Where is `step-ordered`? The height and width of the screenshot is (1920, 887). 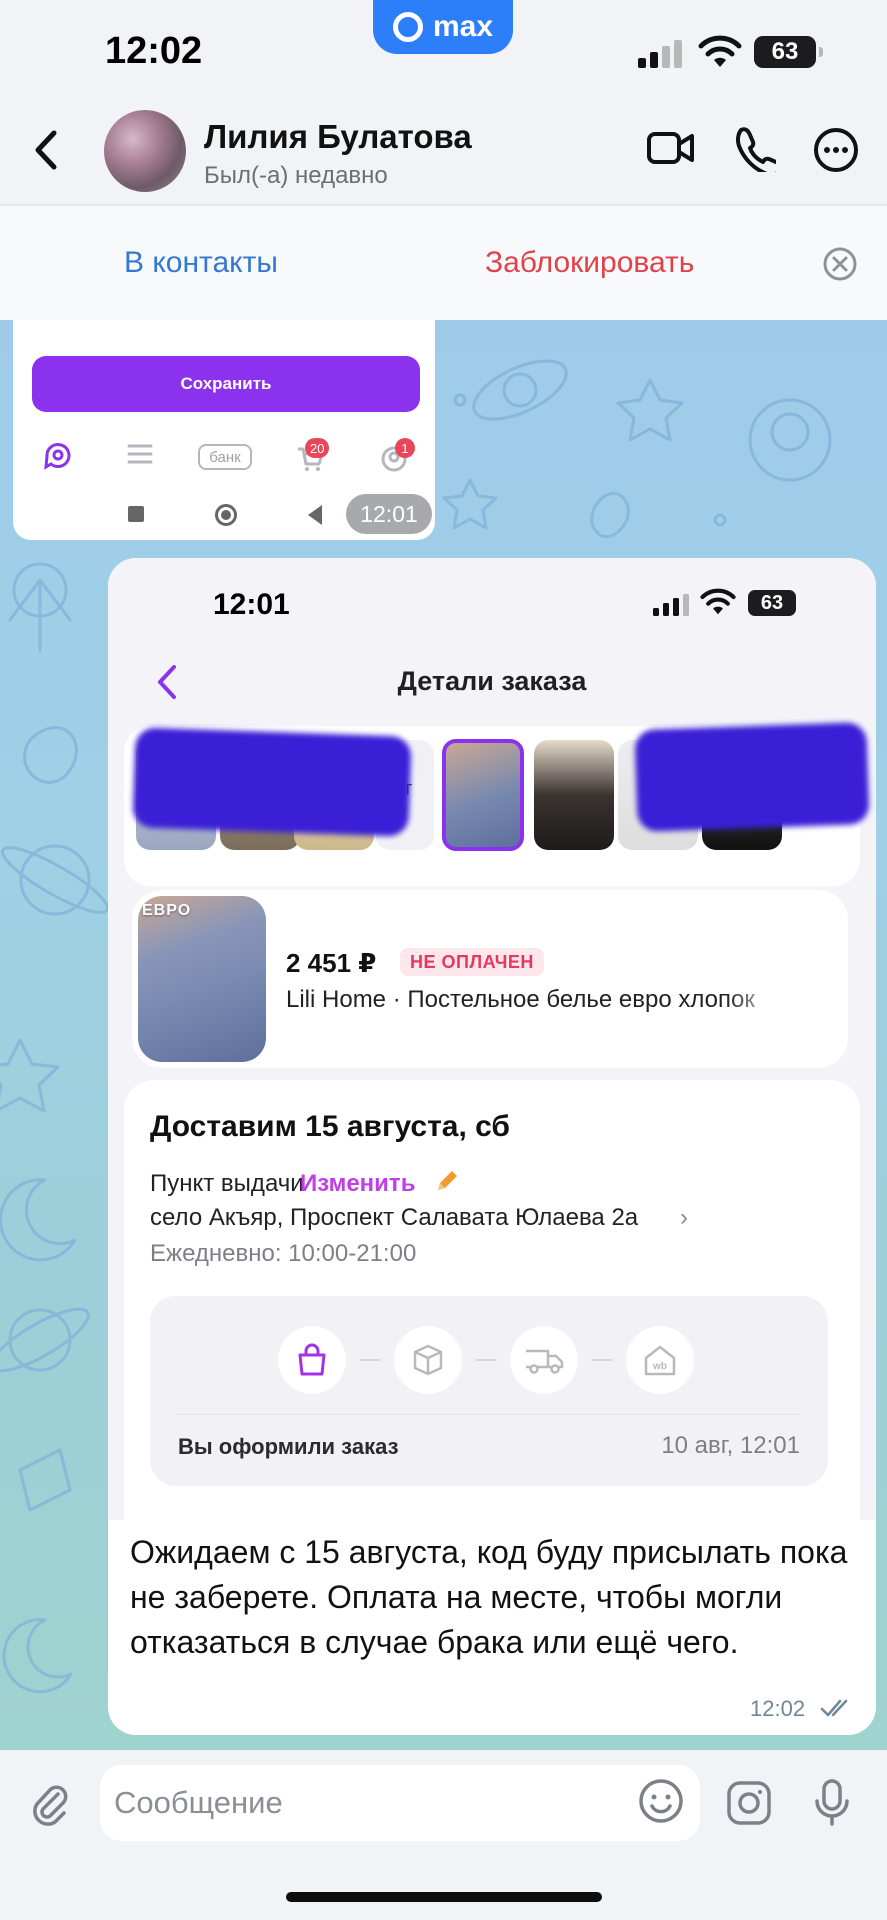 step-ordered is located at coordinates (312, 1360).